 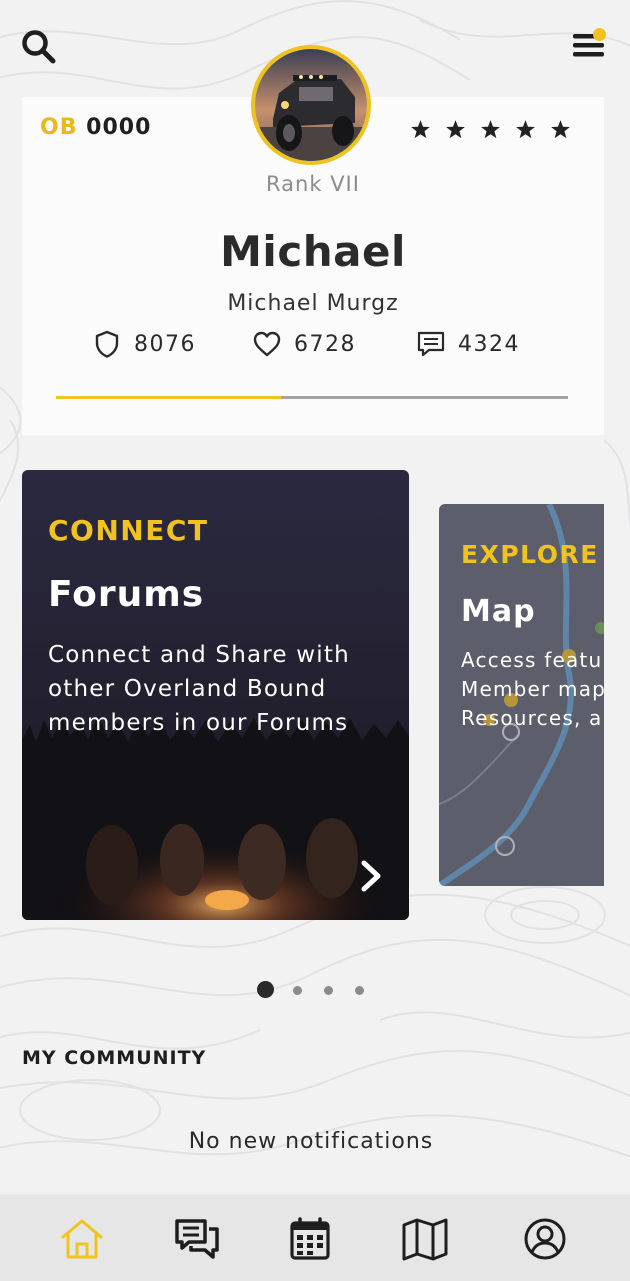 I want to click on profile-icon, so click(x=545, y=1239).